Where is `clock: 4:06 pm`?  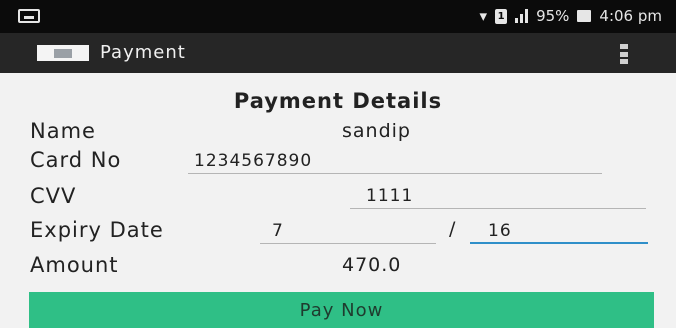
clock: 4:06 pm is located at coordinates (630, 16).